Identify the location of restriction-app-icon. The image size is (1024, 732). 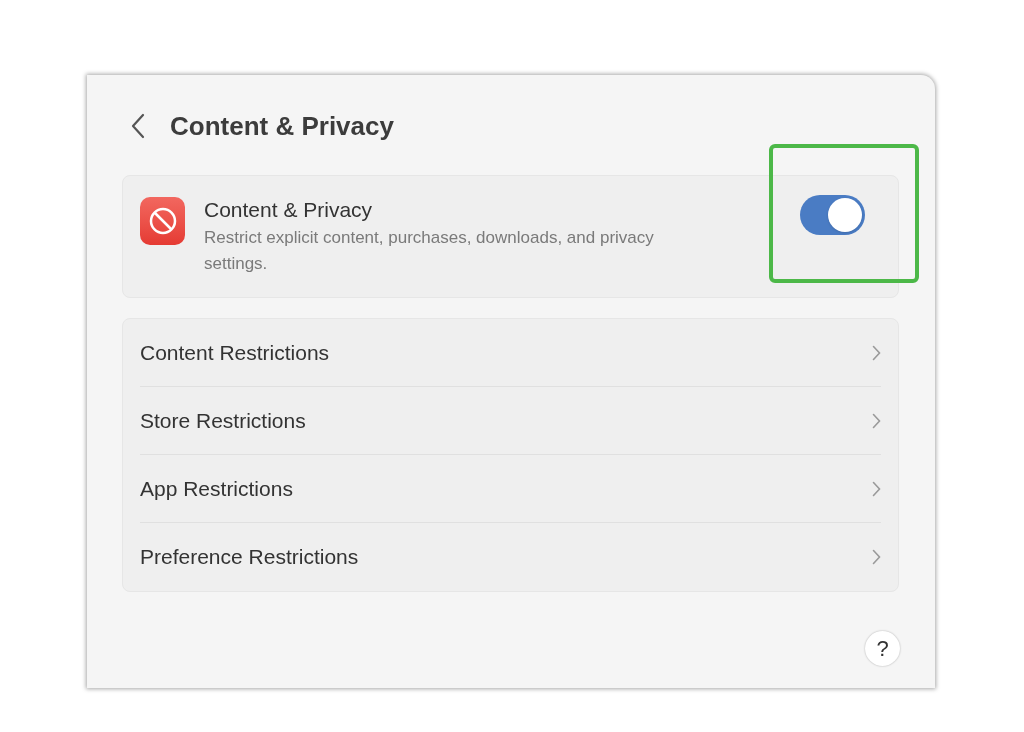
(162, 221).